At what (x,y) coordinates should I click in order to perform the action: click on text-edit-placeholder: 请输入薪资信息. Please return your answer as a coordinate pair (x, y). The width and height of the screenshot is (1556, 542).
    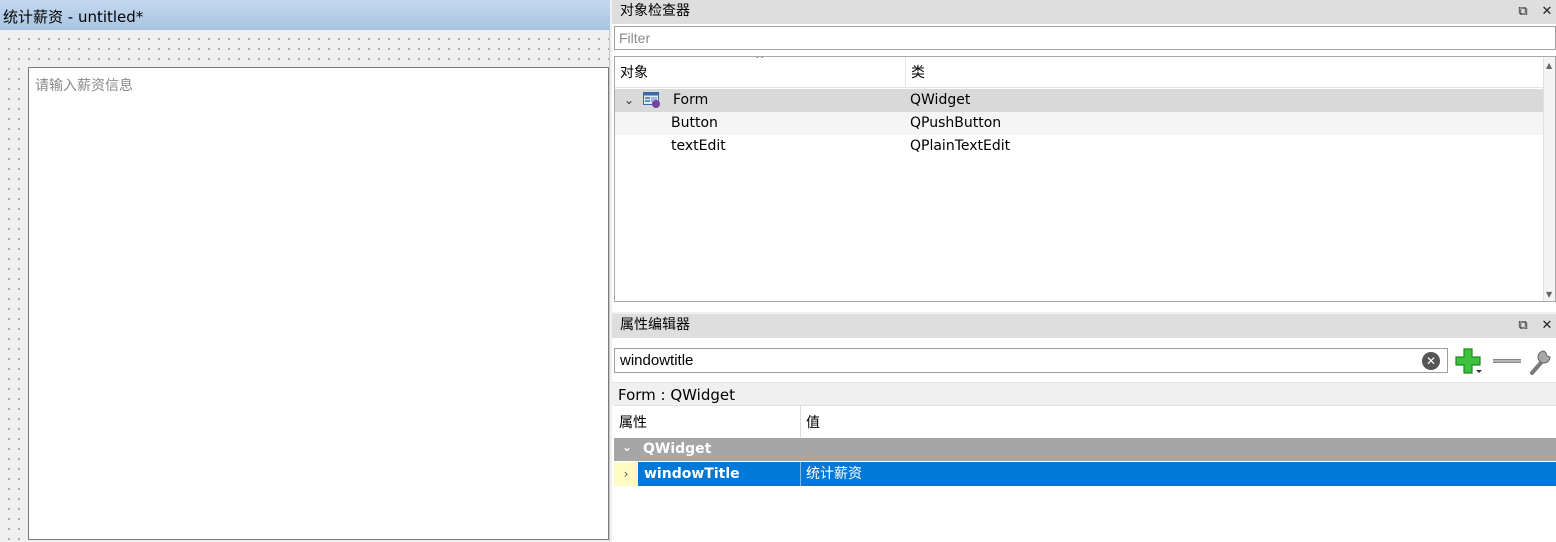
    Looking at the image, I should click on (84, 86).